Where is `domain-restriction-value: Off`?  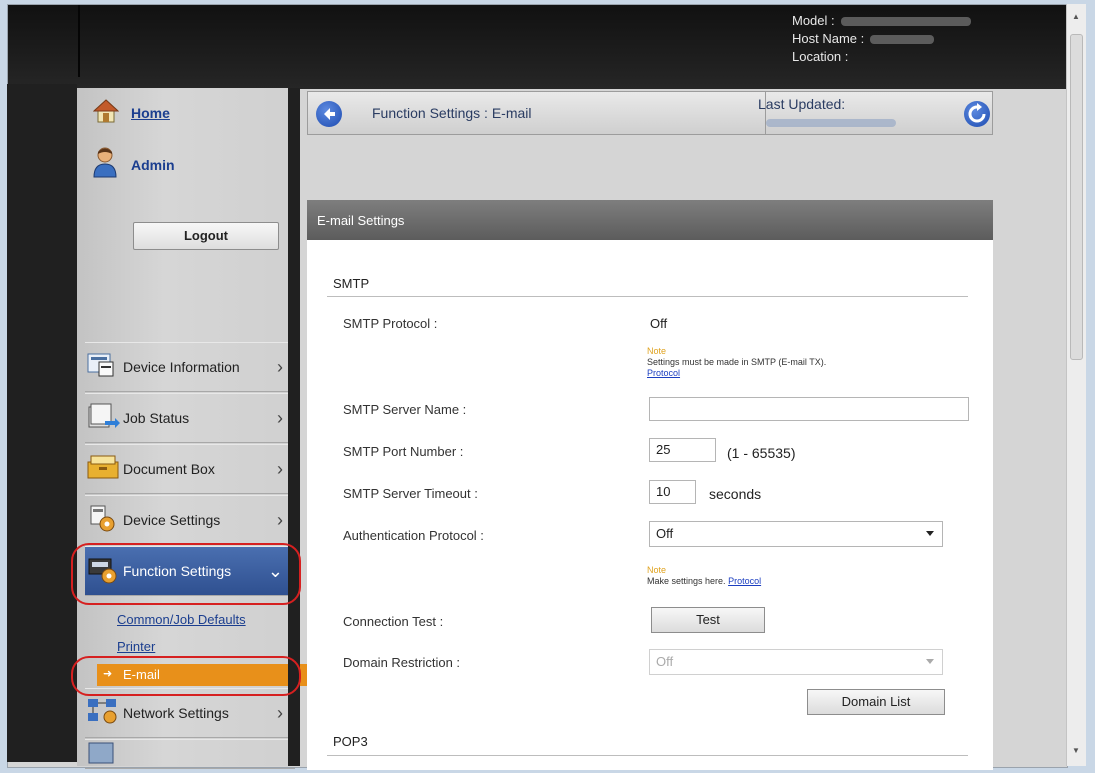
domain-restriction-value: Off is located at coordinates (665, 661).